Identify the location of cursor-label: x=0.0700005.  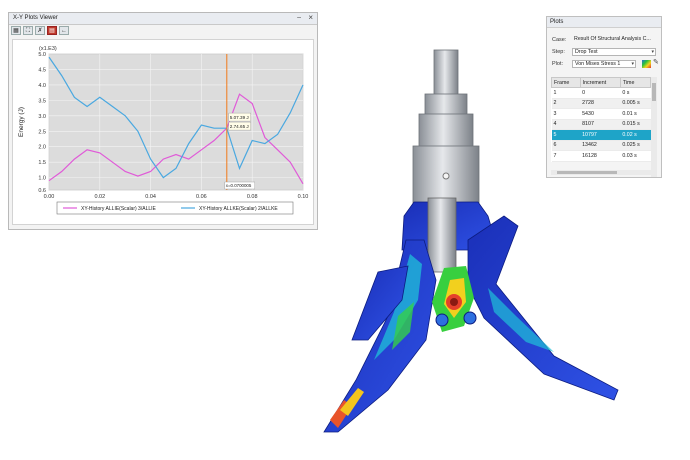
(239, 185).